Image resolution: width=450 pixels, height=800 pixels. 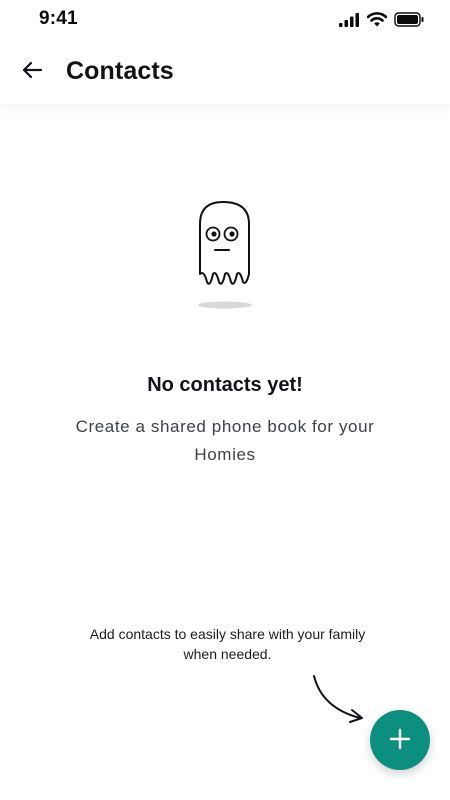 I want to click on plus-icon, so click(x=400, y=740).